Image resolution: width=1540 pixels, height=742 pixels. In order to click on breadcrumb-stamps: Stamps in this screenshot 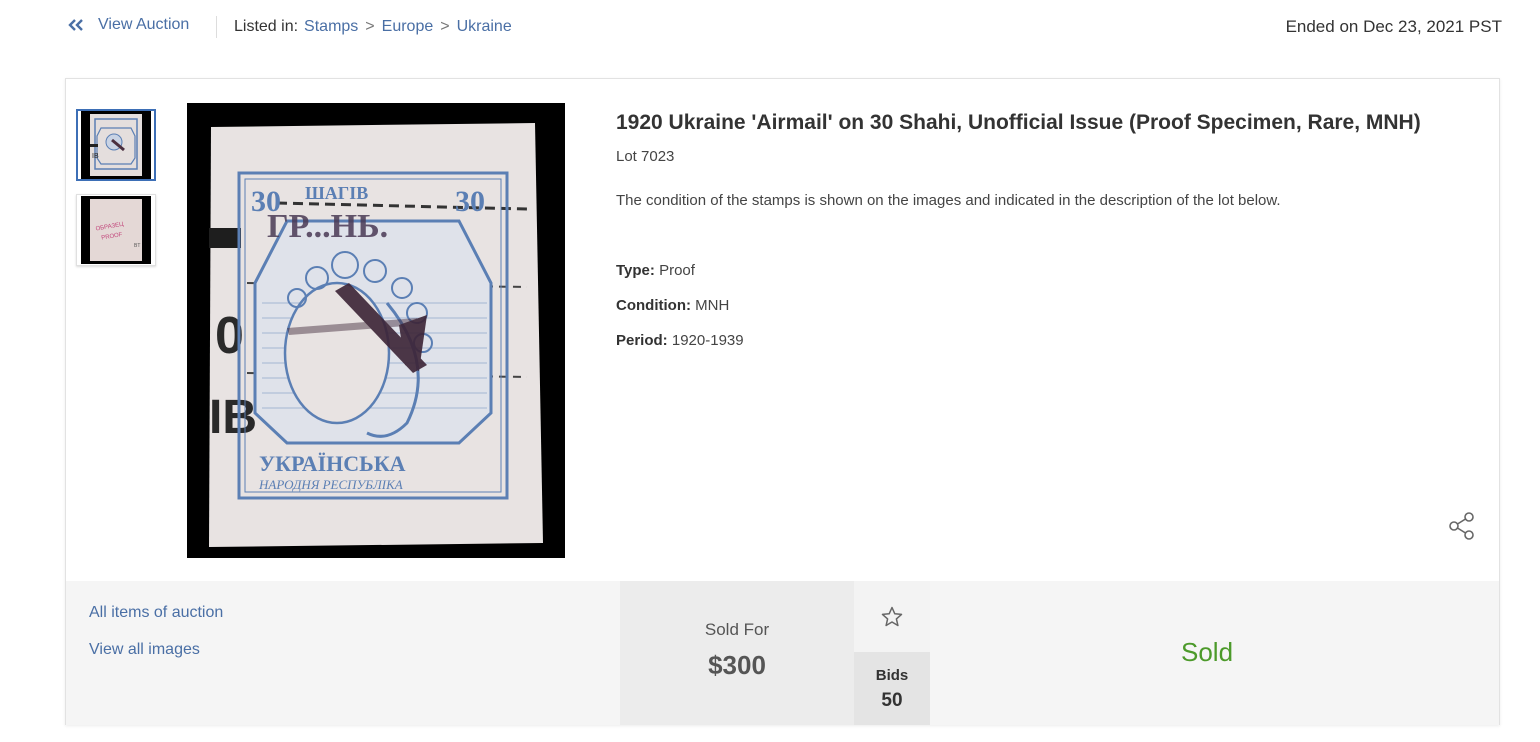, I will do `click(331, 27)`.